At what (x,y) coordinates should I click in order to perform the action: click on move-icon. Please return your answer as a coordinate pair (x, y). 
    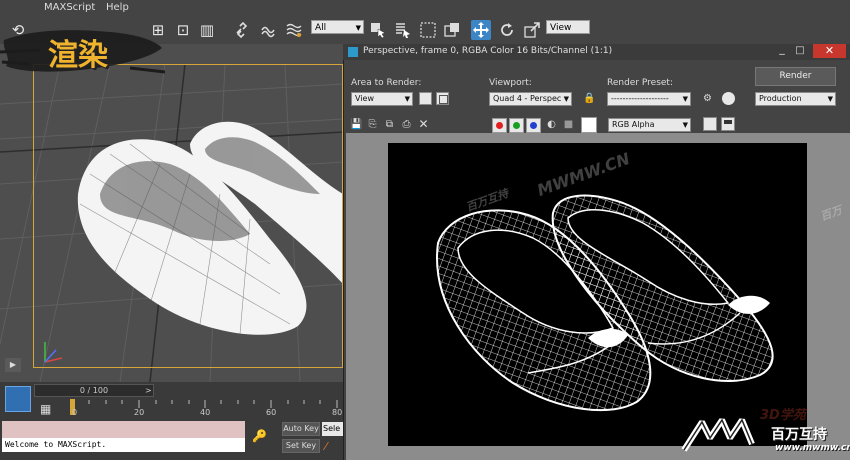
    Looking at the image, I should click on (481, 30).